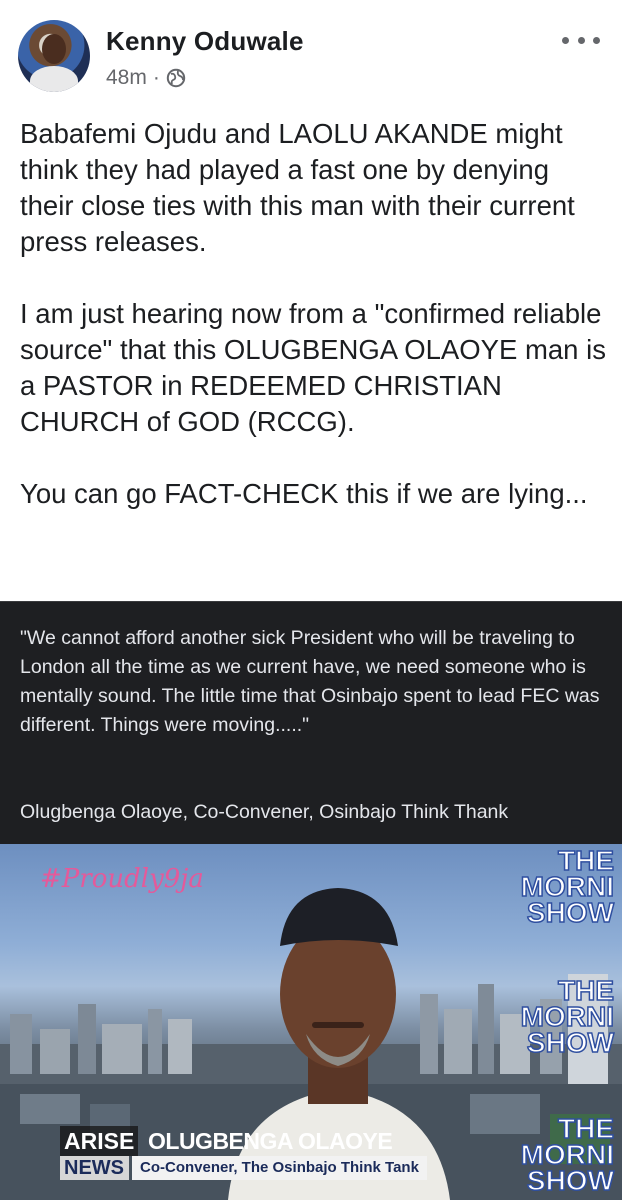 This screenshot has width=622, height=1200. What do you see at coordinates (99, 1141) in the screenshot?
I see `network-arise-label: ARISE` at bounding box center [99, 1141].